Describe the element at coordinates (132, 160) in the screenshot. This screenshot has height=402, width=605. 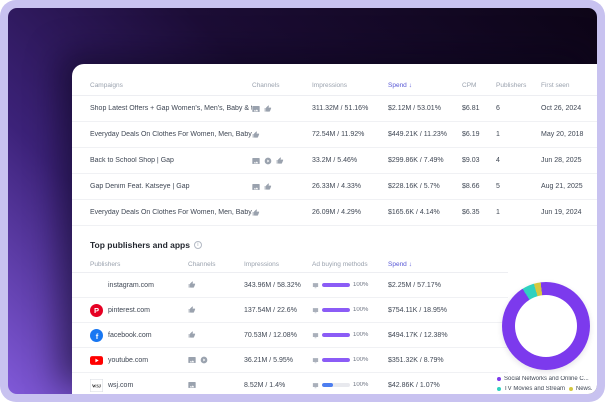
I see `campaign-name: Back to School Shop | Gap` at that location.